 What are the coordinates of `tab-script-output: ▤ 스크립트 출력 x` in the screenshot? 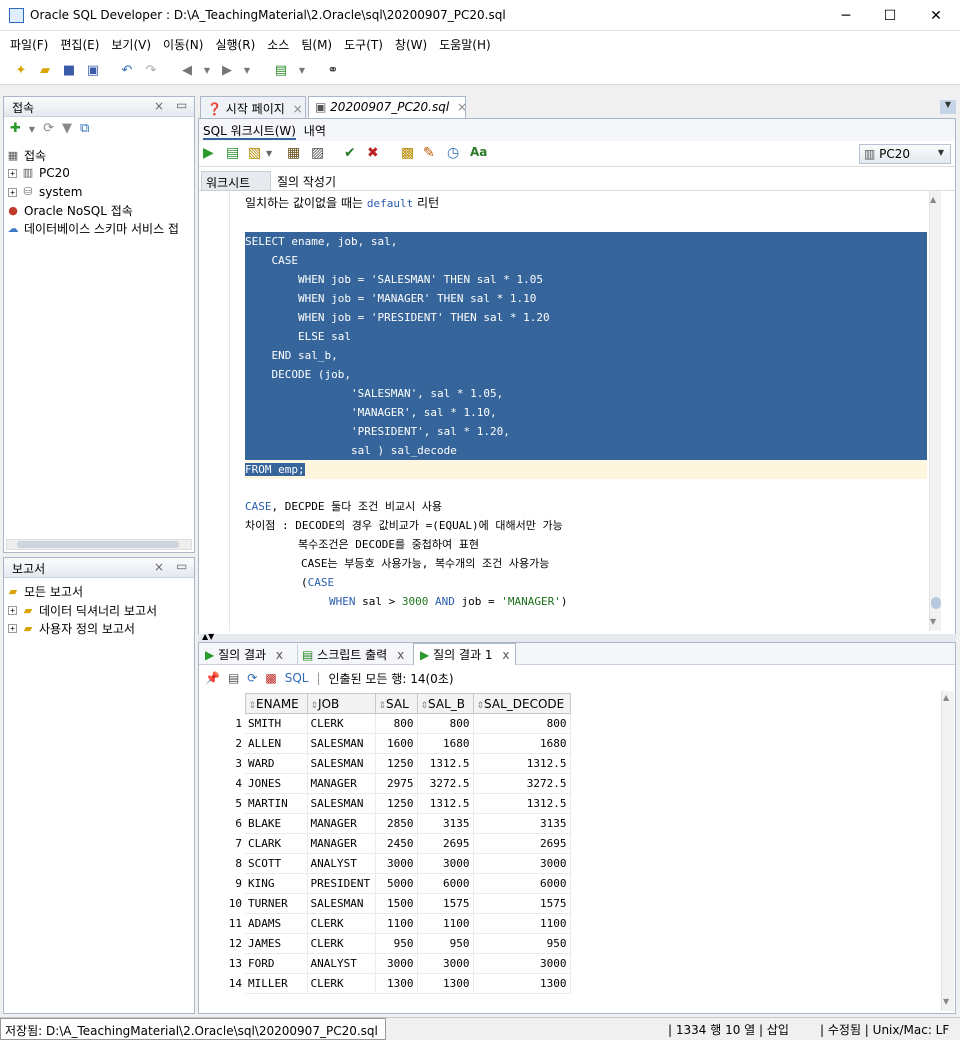 It's located at (352, 654).